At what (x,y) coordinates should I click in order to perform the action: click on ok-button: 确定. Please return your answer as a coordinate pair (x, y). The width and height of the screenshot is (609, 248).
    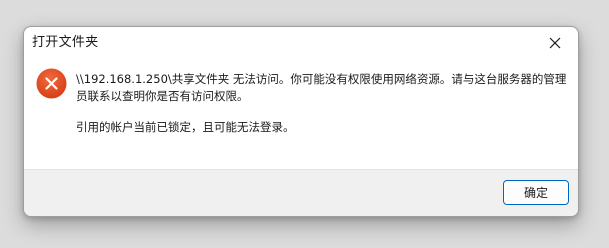
    Looking at the image, I should click on (536, 192).